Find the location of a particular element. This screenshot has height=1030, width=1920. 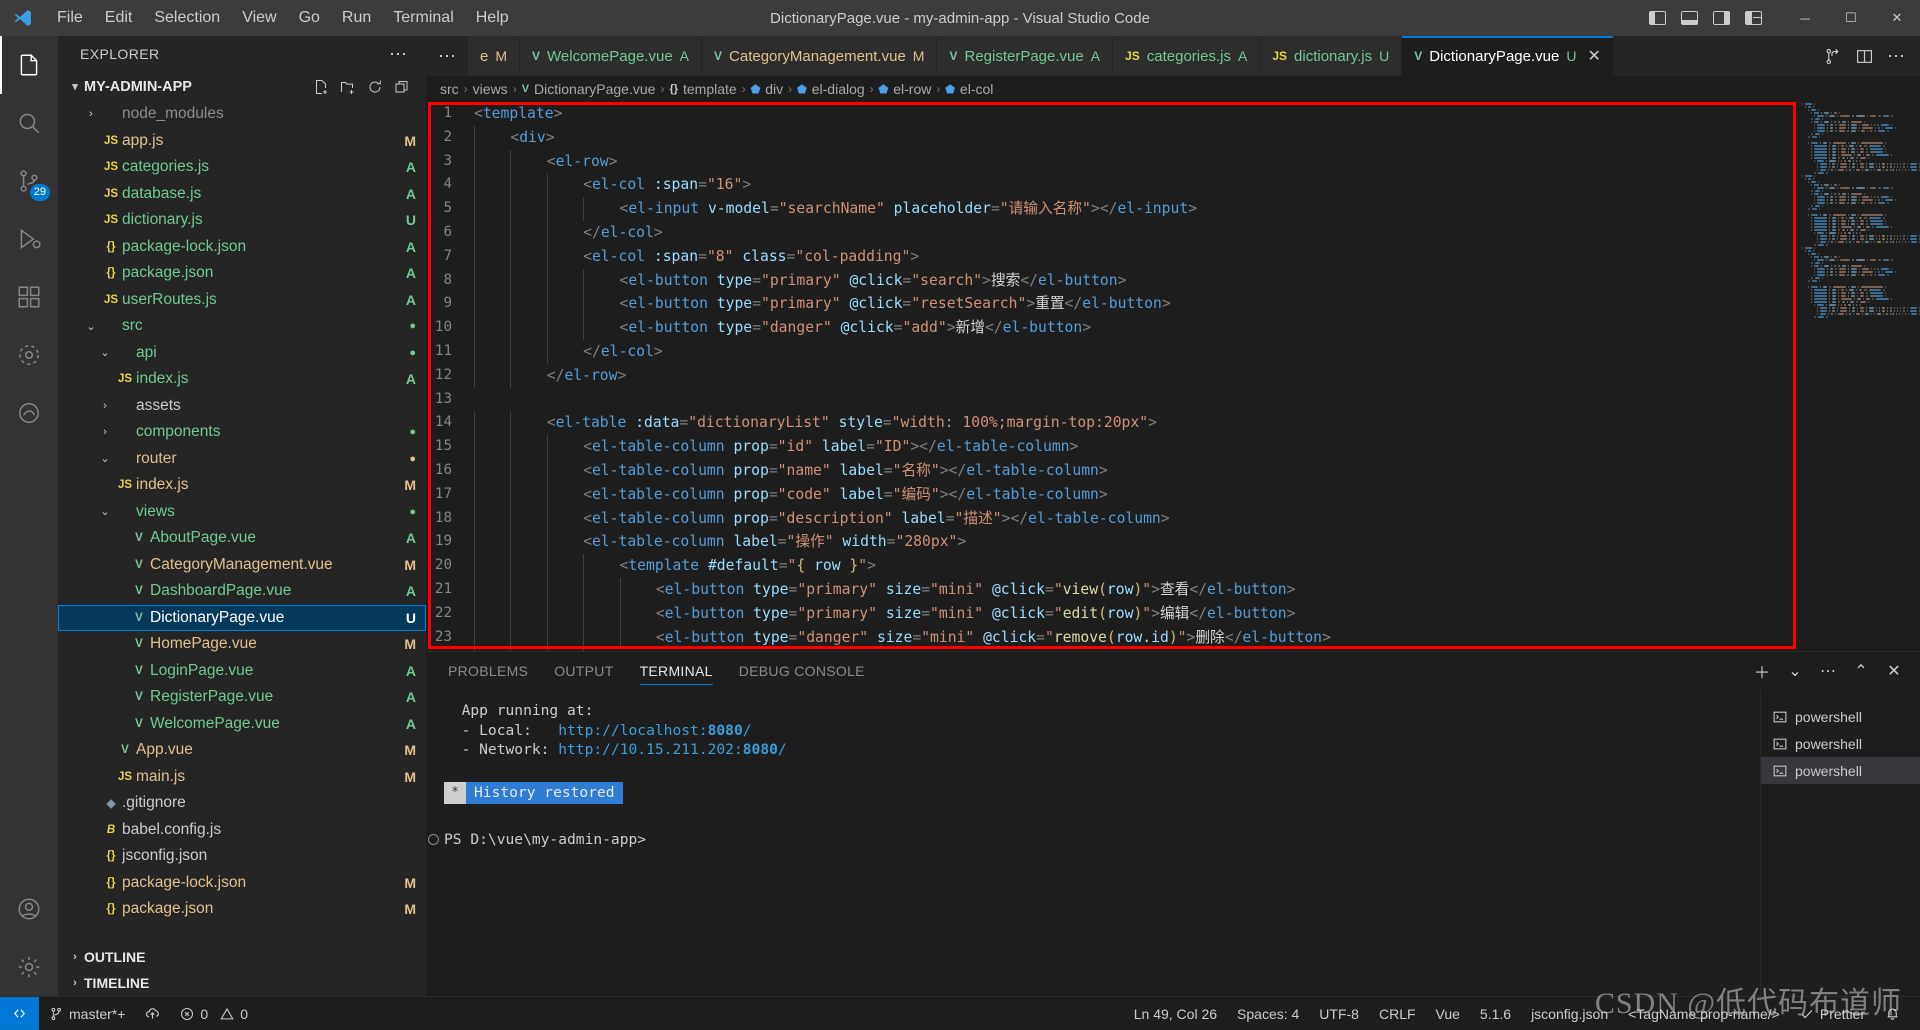

menu-edit: Edit is located at coordinates (119, 18).